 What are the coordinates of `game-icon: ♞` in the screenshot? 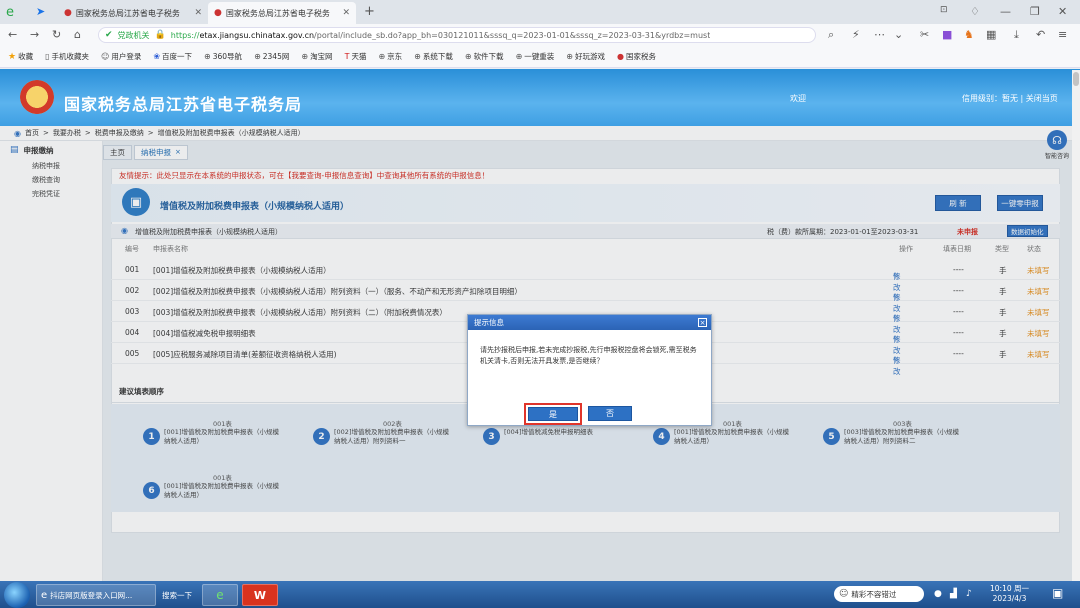 It's located at (969, 34).